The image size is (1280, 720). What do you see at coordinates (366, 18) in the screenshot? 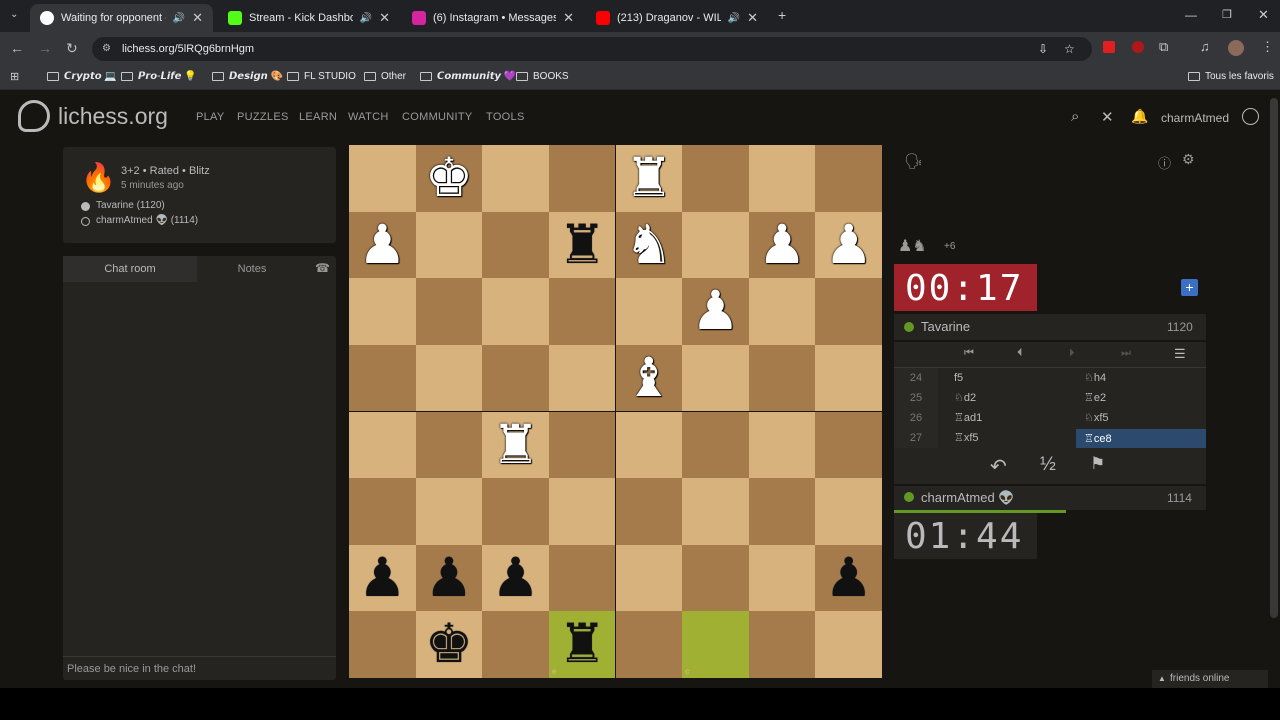
I see `speaker-icon: 🔊` at bounding box center [366, 18].